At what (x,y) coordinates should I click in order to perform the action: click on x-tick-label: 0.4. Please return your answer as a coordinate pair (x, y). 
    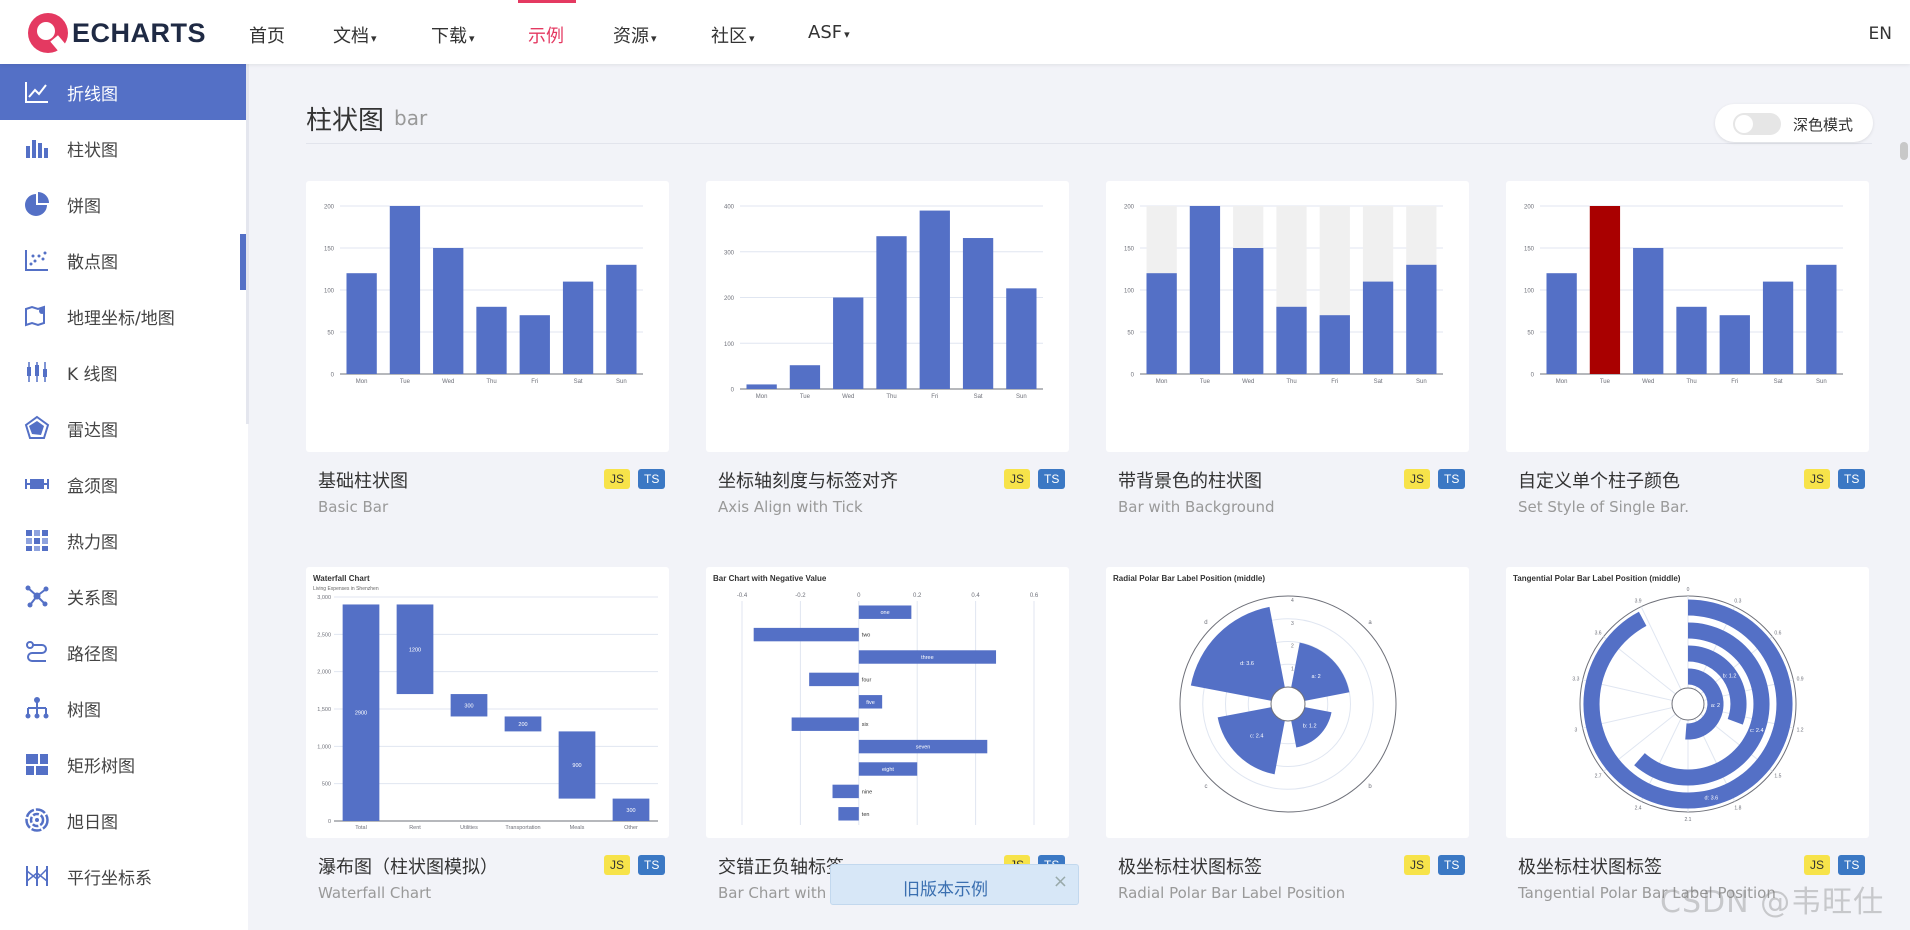
    Looking at the image, I should click on (975, 596).